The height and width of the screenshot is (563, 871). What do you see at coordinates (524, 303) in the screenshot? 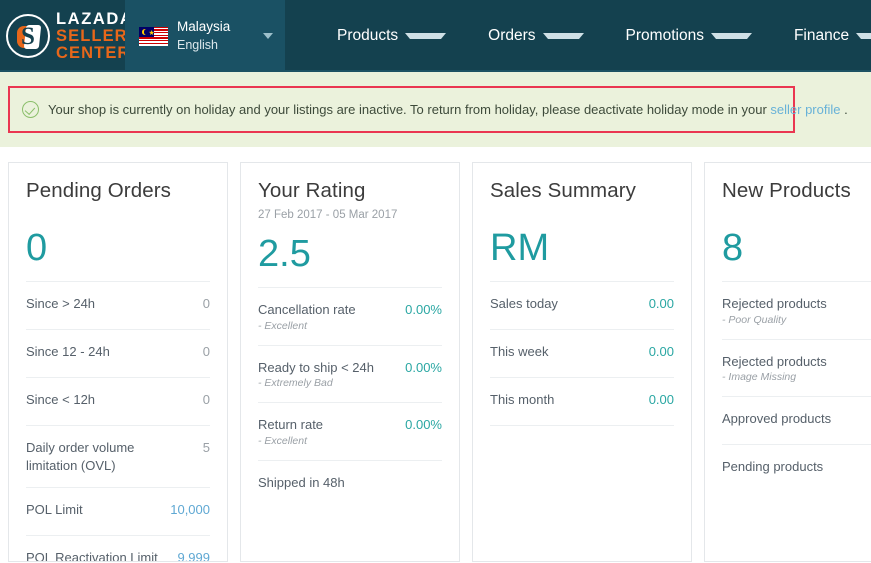
I see `row-label: Sales today` at bounding box center [524, 303].